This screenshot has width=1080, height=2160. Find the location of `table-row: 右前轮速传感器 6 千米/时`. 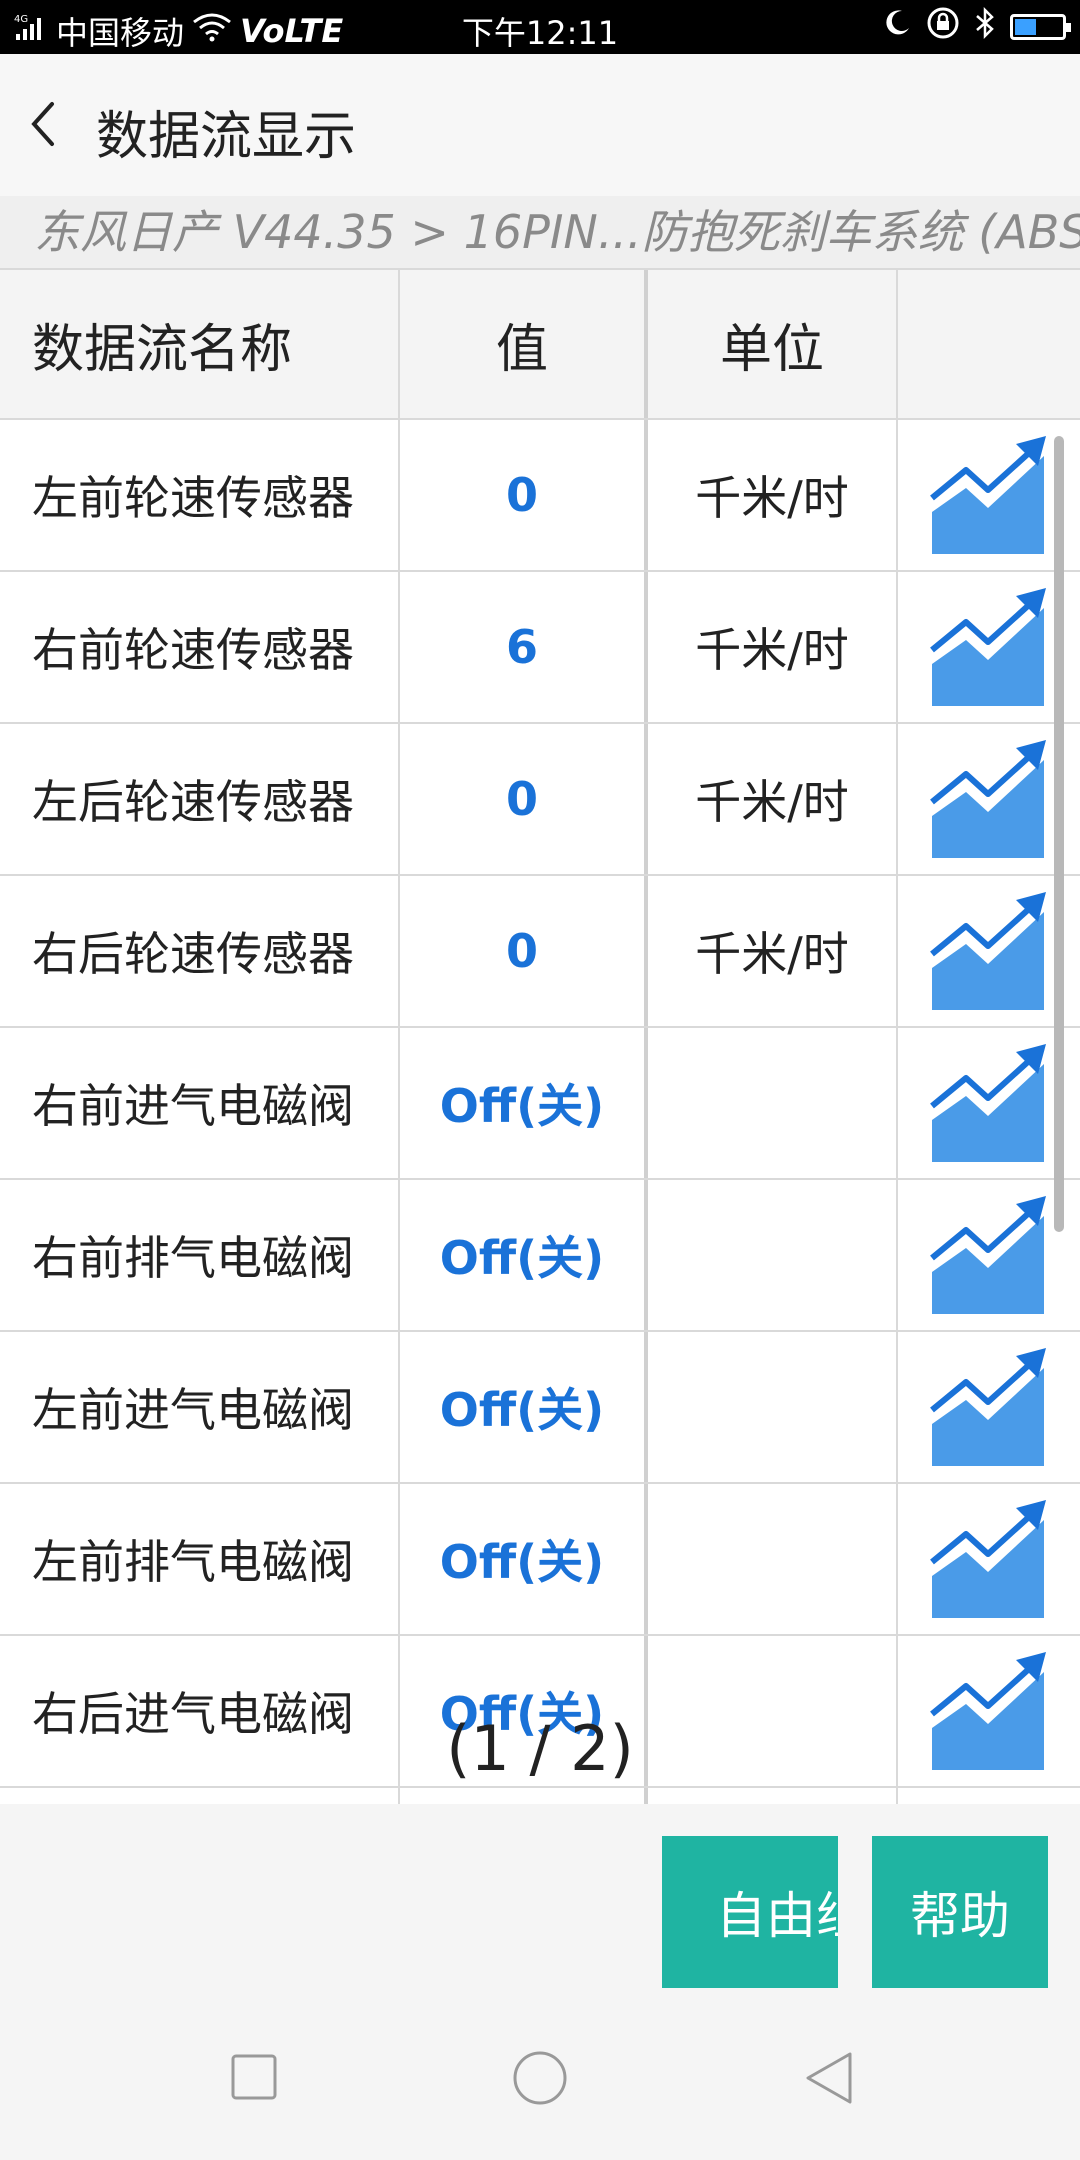

table-row: 右前轮速传感器 6 千米/时 is located at coordinates (540, 648).